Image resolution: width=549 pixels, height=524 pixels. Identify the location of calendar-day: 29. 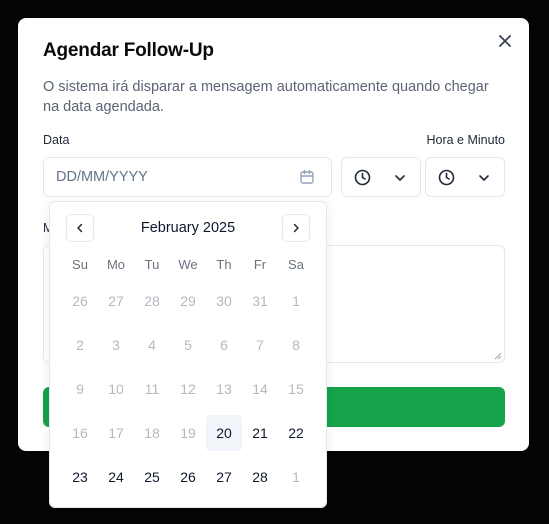
(188, 301).